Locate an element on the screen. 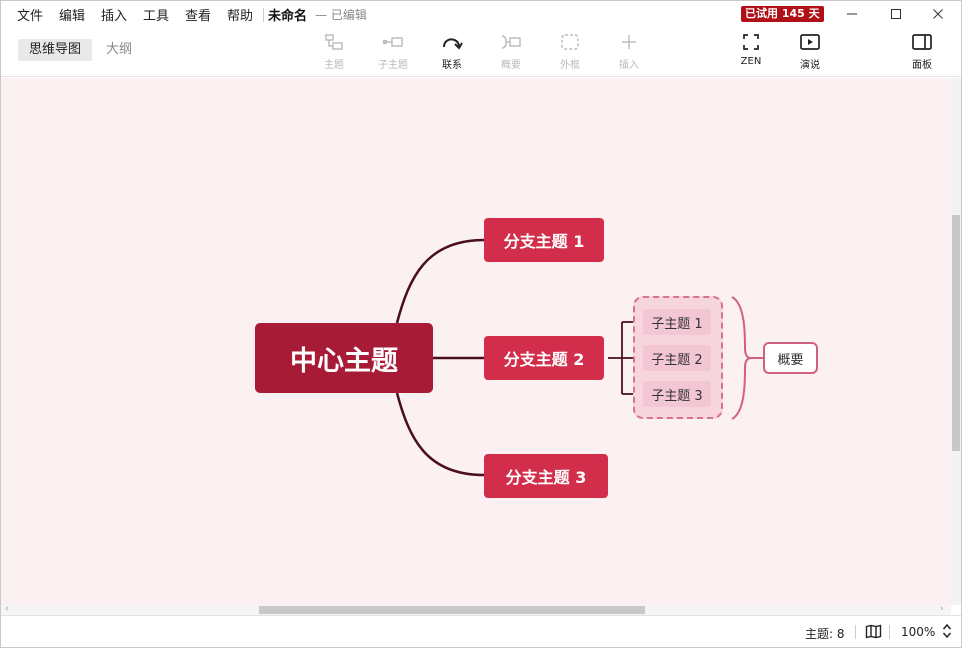 The width and height of the screenshot is (962, 648). maximize-button is located at coordinates (896, 14).